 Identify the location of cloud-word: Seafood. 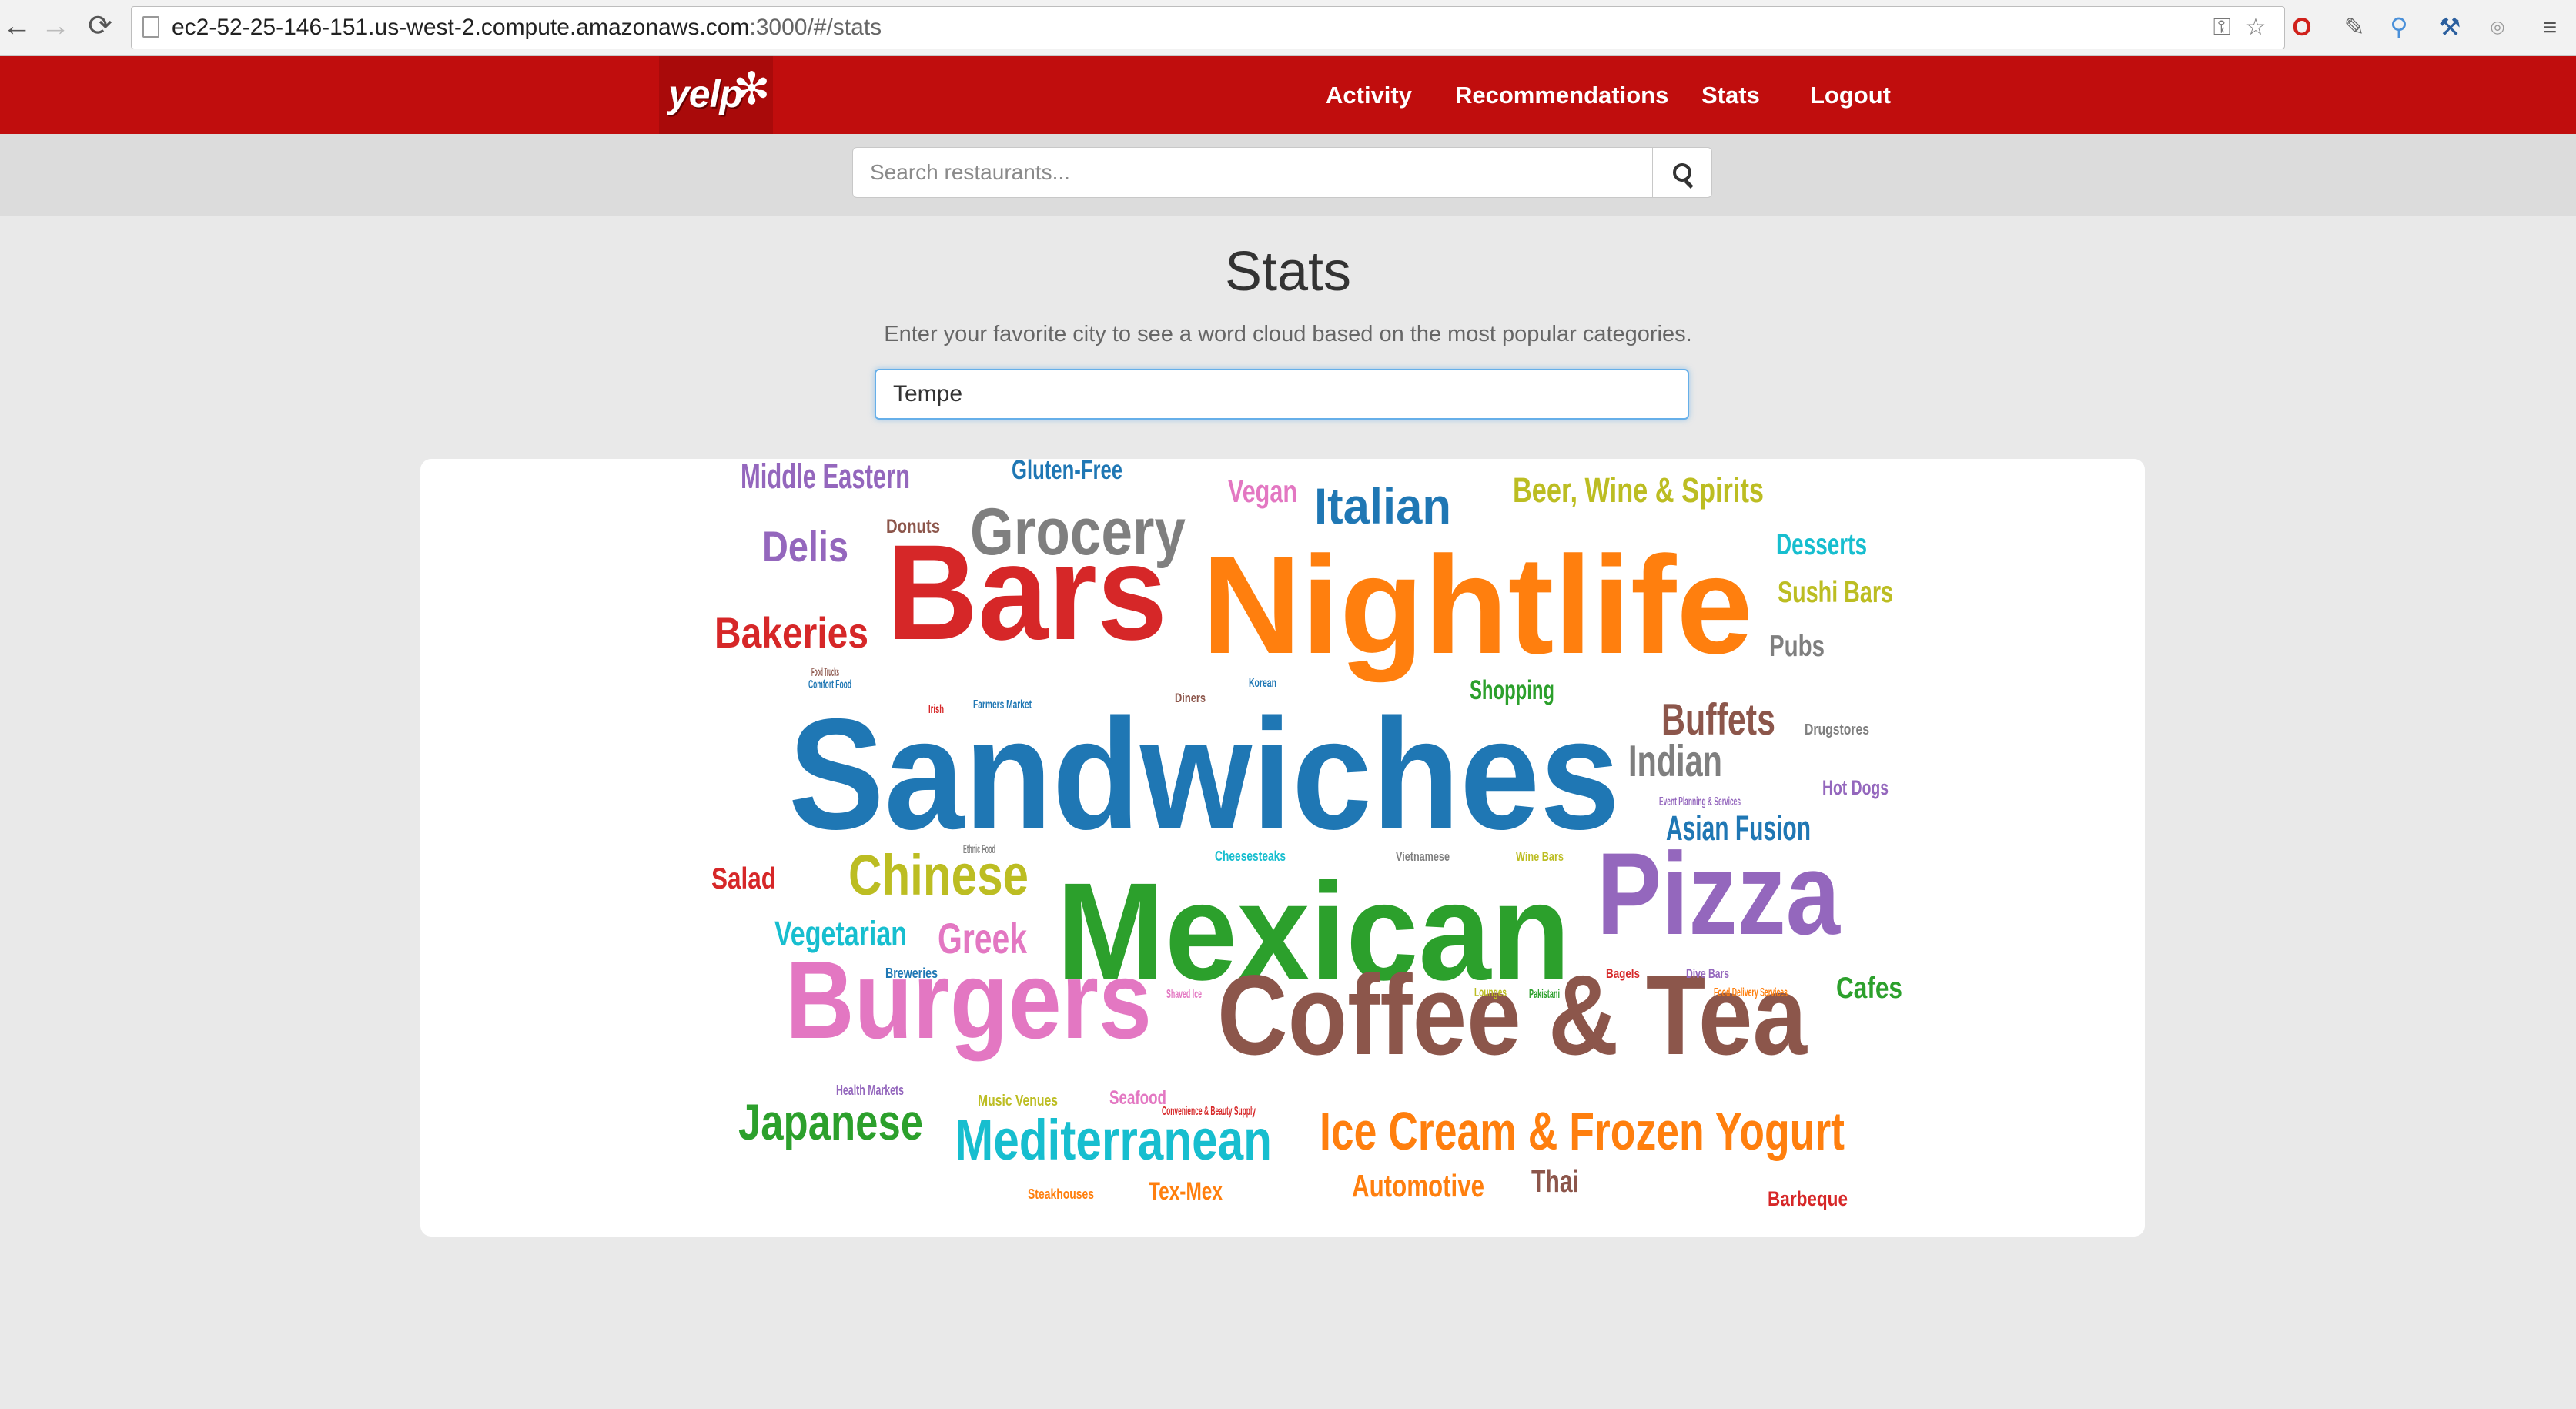
(1137, 1099).